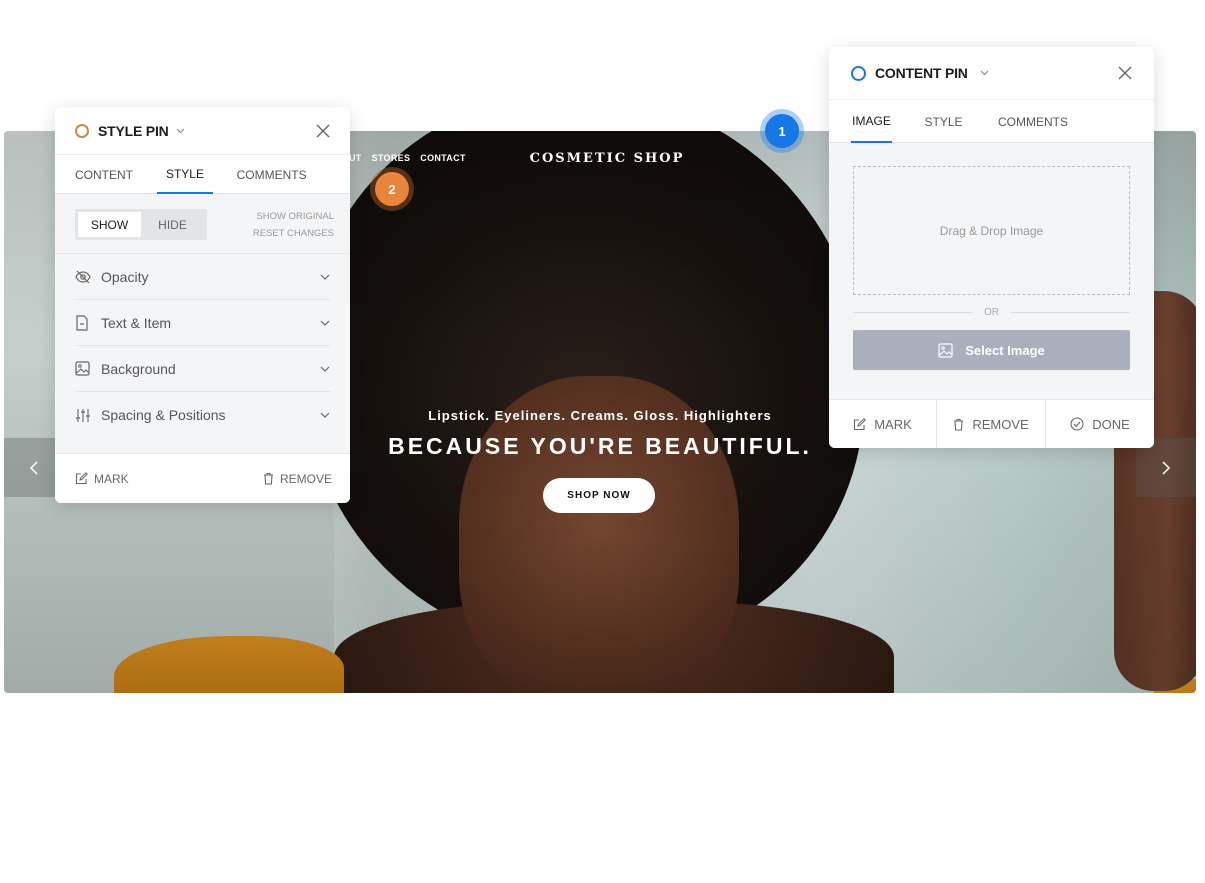 The width and height of the screenshot is (1205, 883). What do you see at coordinates (1100, 424) in the screenshot?
I see `done-button: DONE` at bounding box center [1100, 424].